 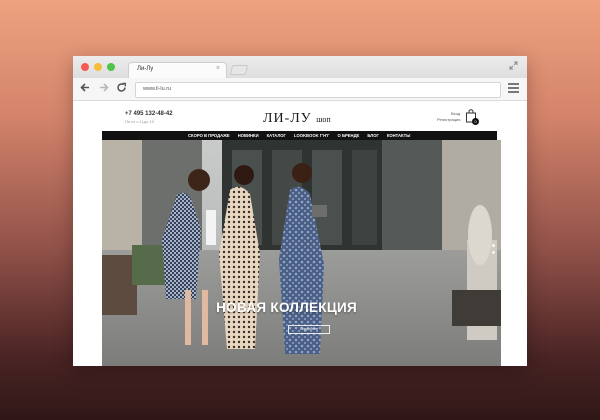 I want to click on fullscreen-icon, so click(x=513, y=66).